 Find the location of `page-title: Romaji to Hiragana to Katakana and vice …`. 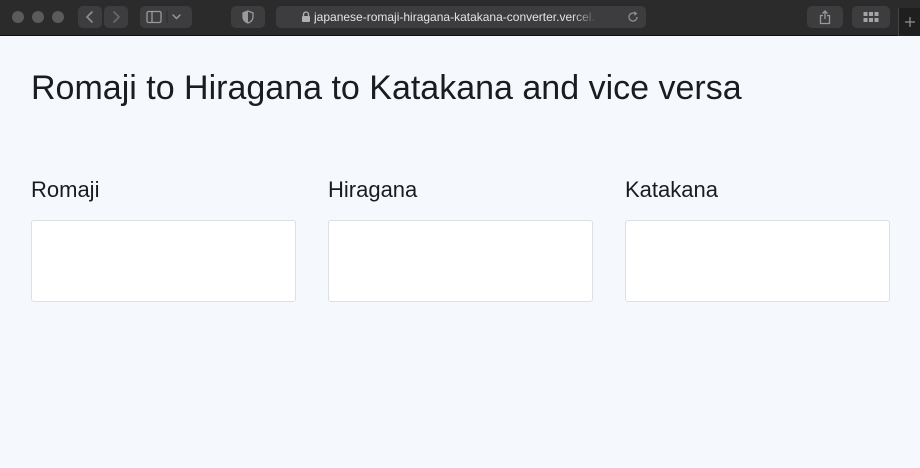

page-title: Romaji to Hiragana to Katakana and vice … is located at coordinates (386, 88).